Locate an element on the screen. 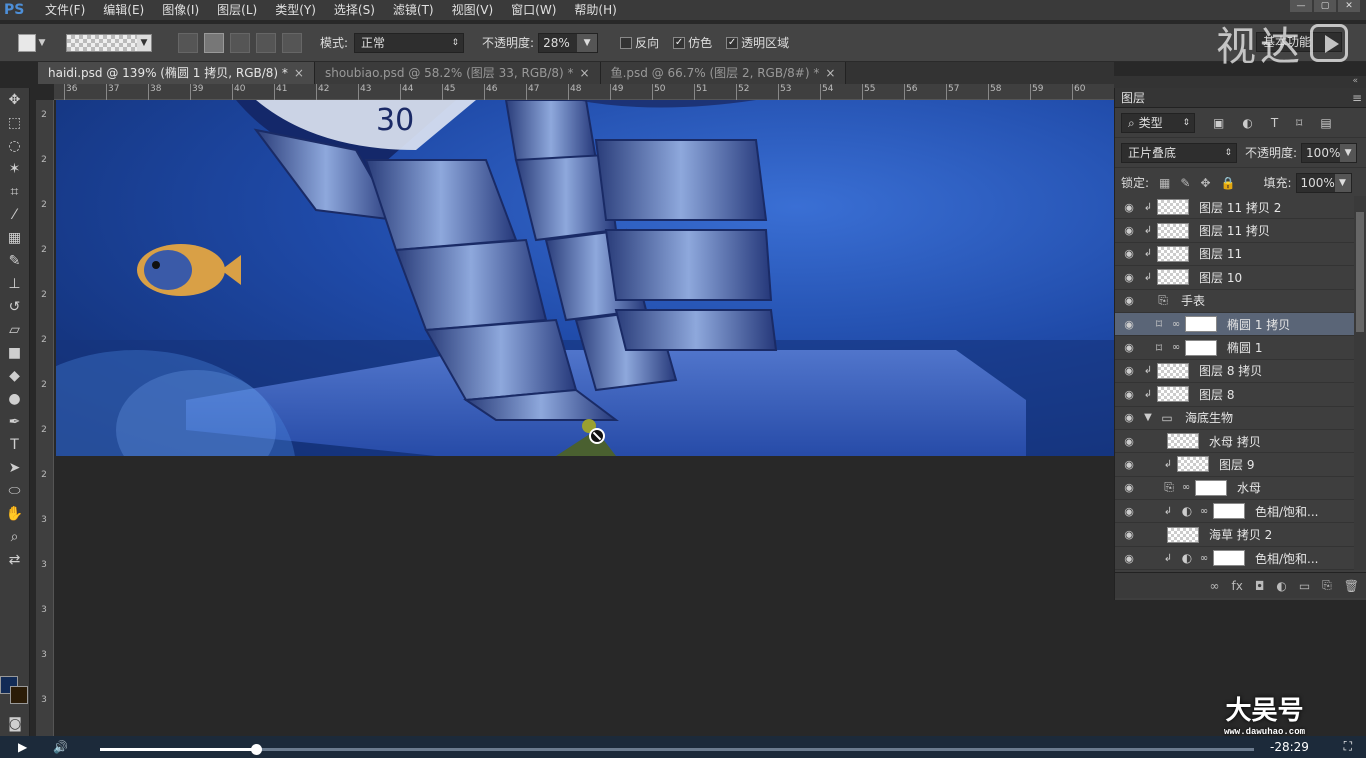 This screenshot has height=758, width=1366. linear-gradient-button is located at coordinates (188, 42).